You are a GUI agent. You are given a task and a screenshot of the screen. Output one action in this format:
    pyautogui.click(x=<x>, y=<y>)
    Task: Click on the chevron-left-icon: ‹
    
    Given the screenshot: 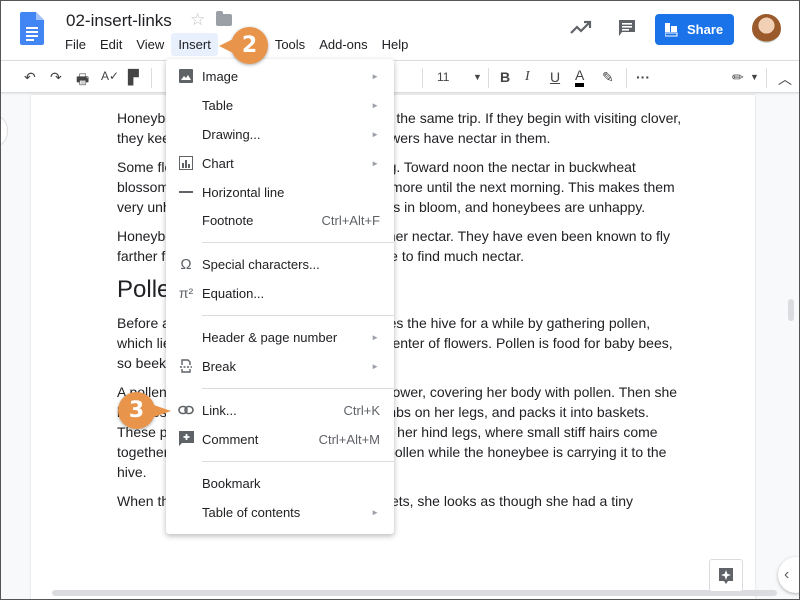 What is the action you would take?
    pyautogui.click(x=787, y=574)
    